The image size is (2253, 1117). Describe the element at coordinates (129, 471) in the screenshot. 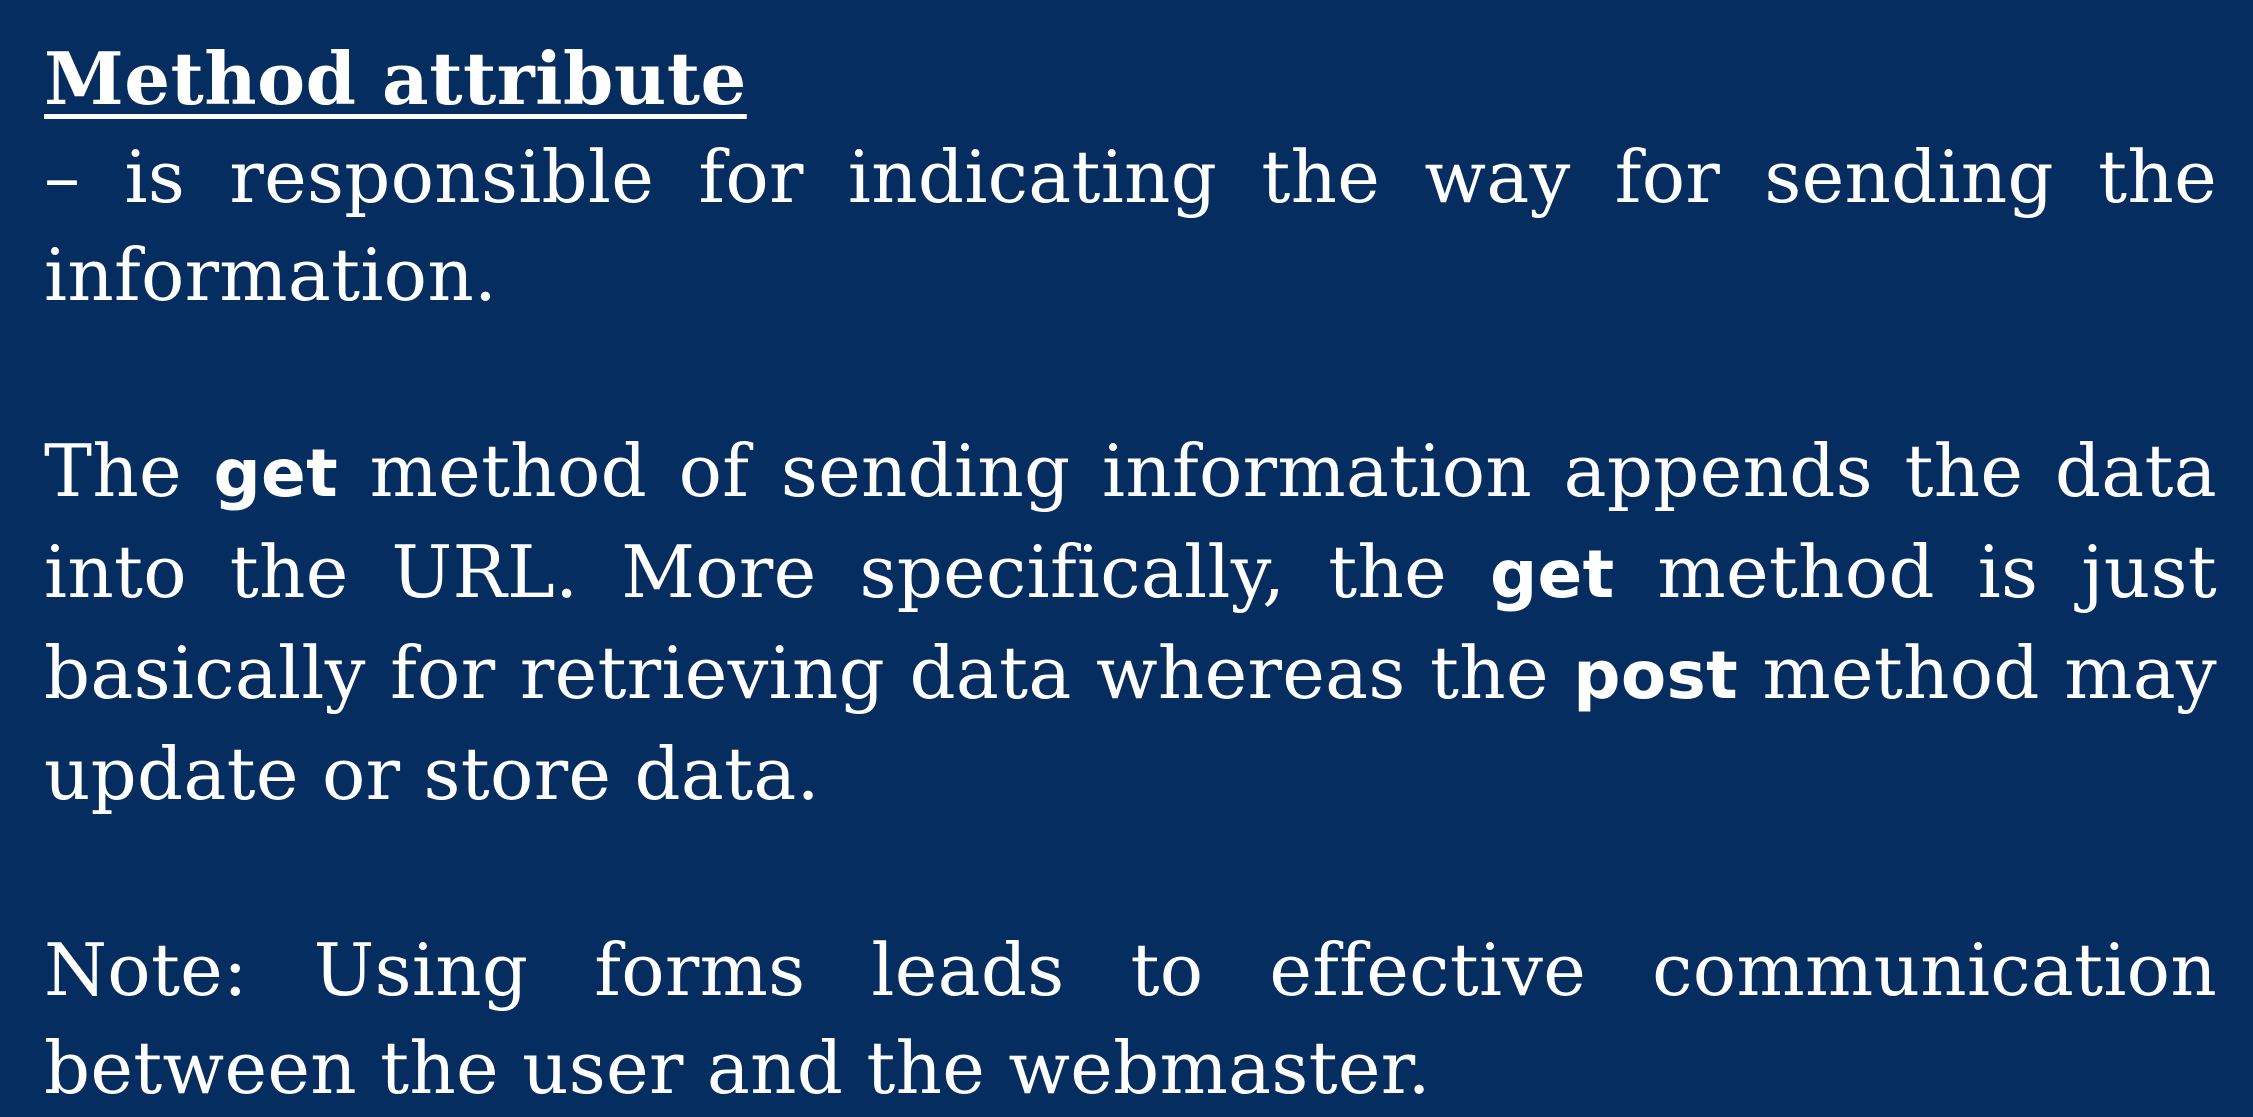

I see `text-segment: The` at that location.